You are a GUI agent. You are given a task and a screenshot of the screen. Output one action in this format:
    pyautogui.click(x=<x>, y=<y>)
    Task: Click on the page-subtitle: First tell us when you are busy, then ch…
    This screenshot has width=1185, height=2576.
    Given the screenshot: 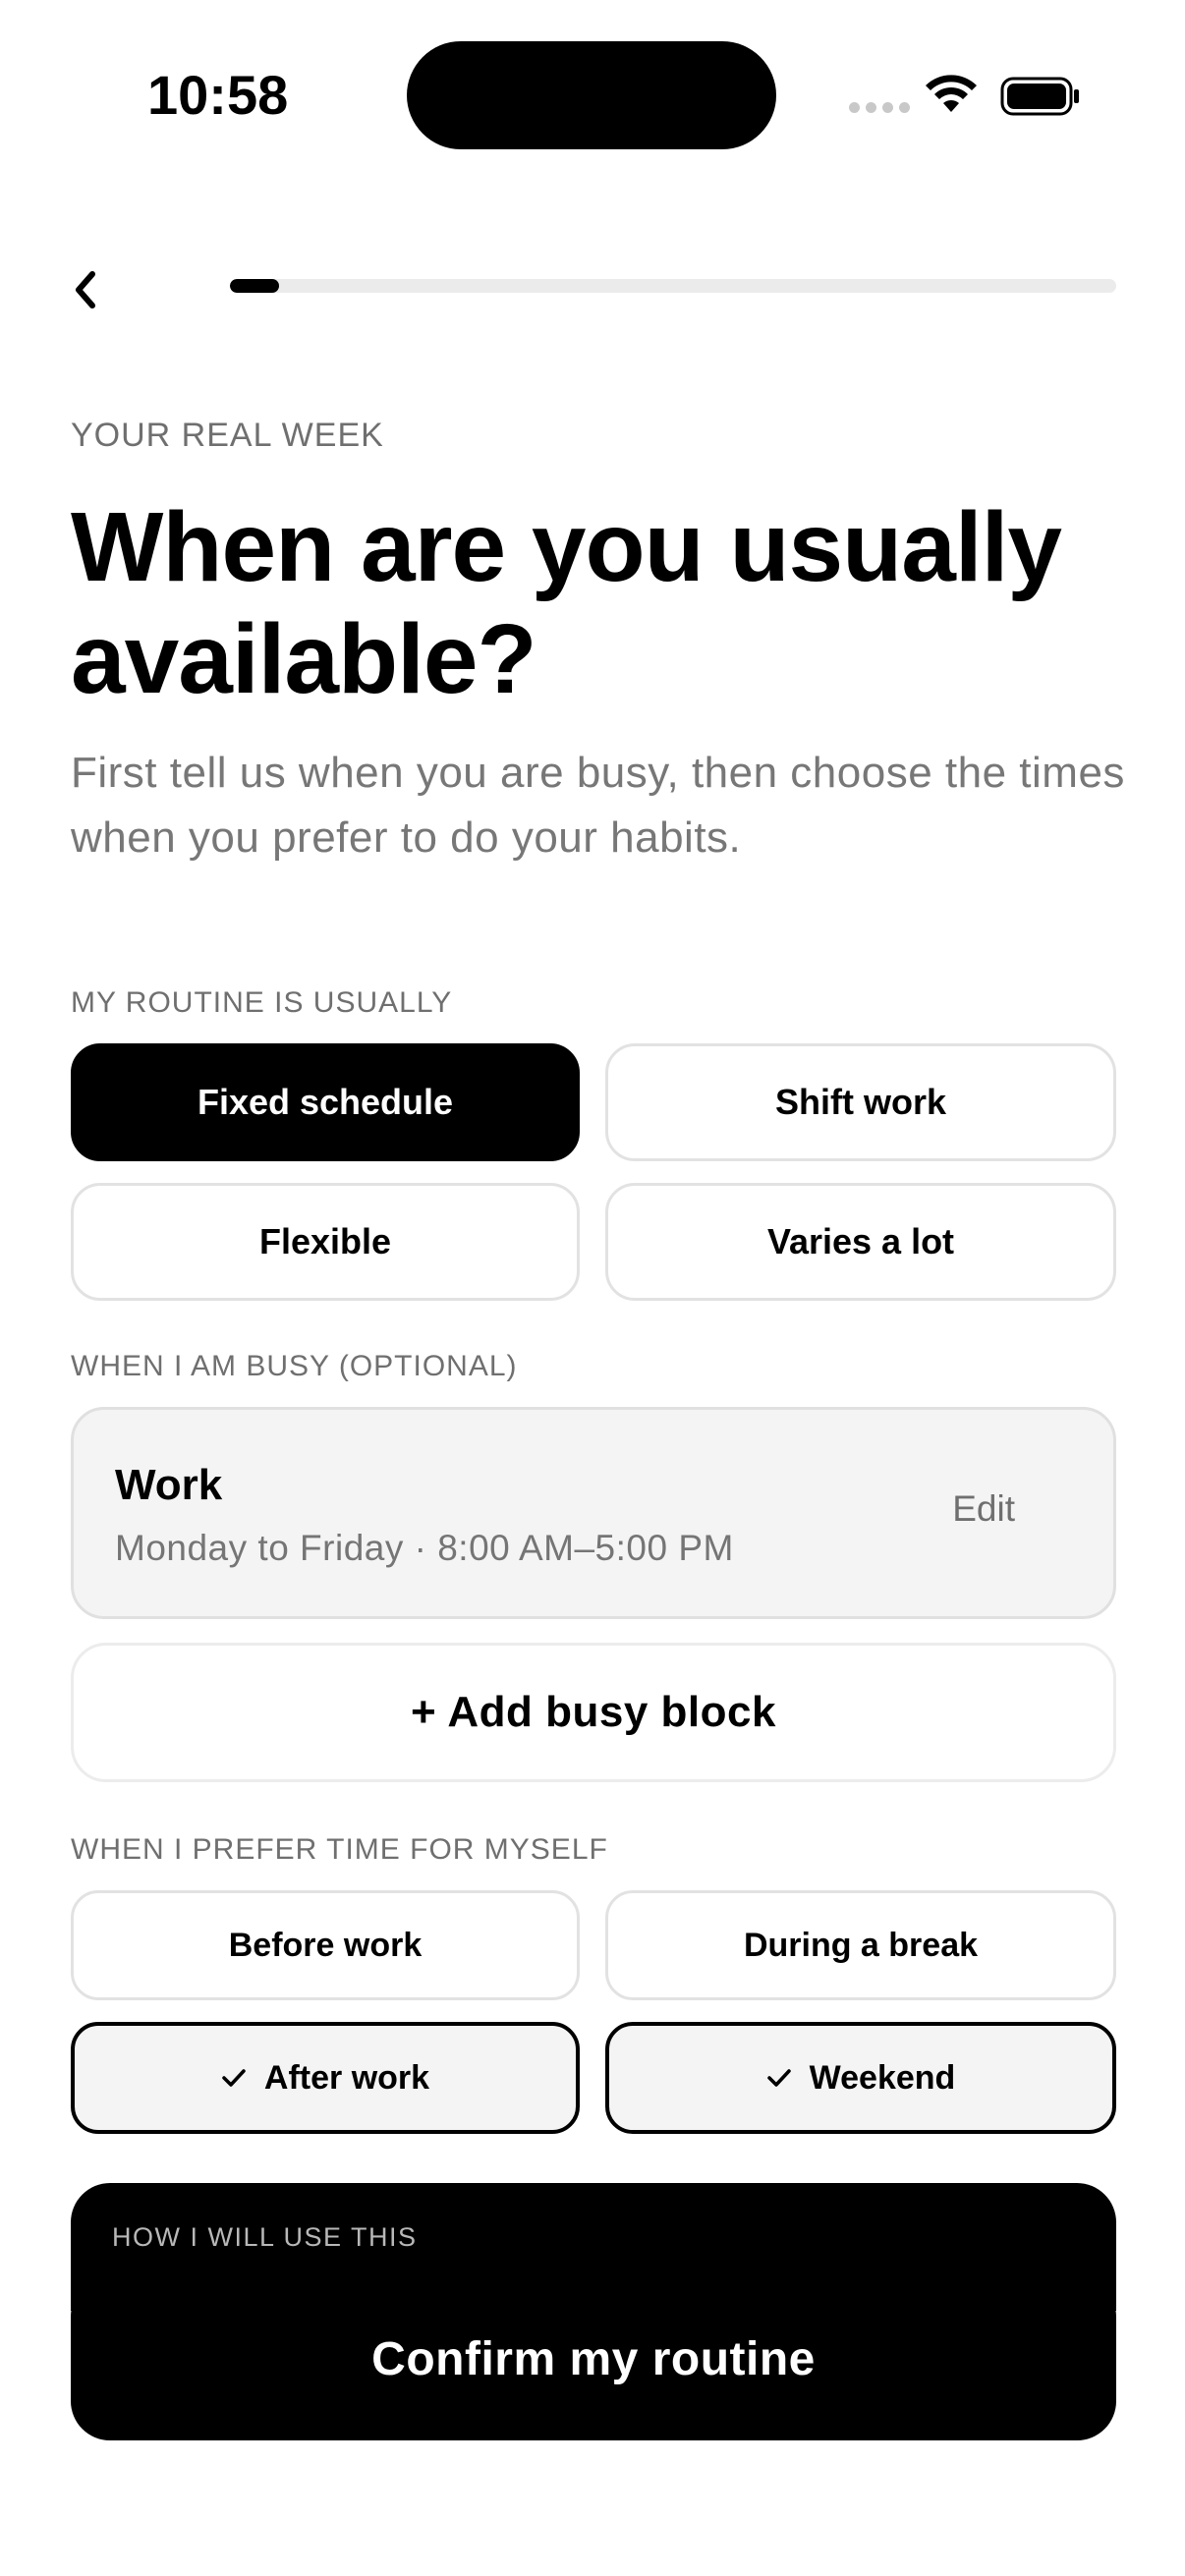 What is the action you would take?
    pyautogui.click(x=598, y=805)
    